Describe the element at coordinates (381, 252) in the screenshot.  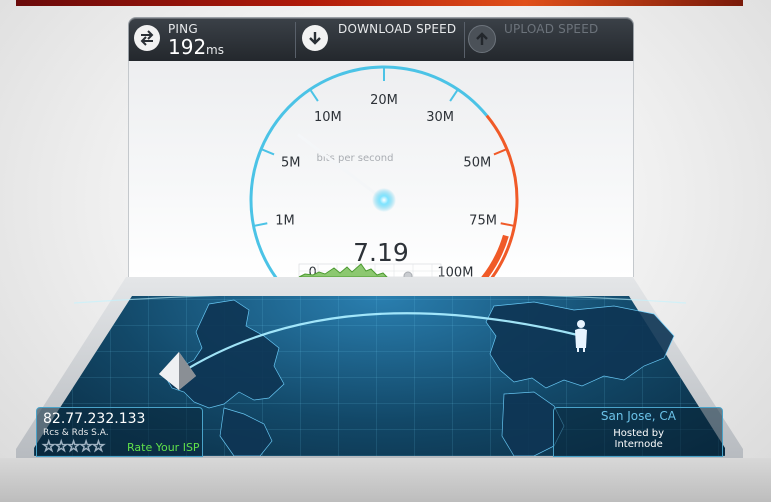
I see `current-speed-value: 7.19` at that location.